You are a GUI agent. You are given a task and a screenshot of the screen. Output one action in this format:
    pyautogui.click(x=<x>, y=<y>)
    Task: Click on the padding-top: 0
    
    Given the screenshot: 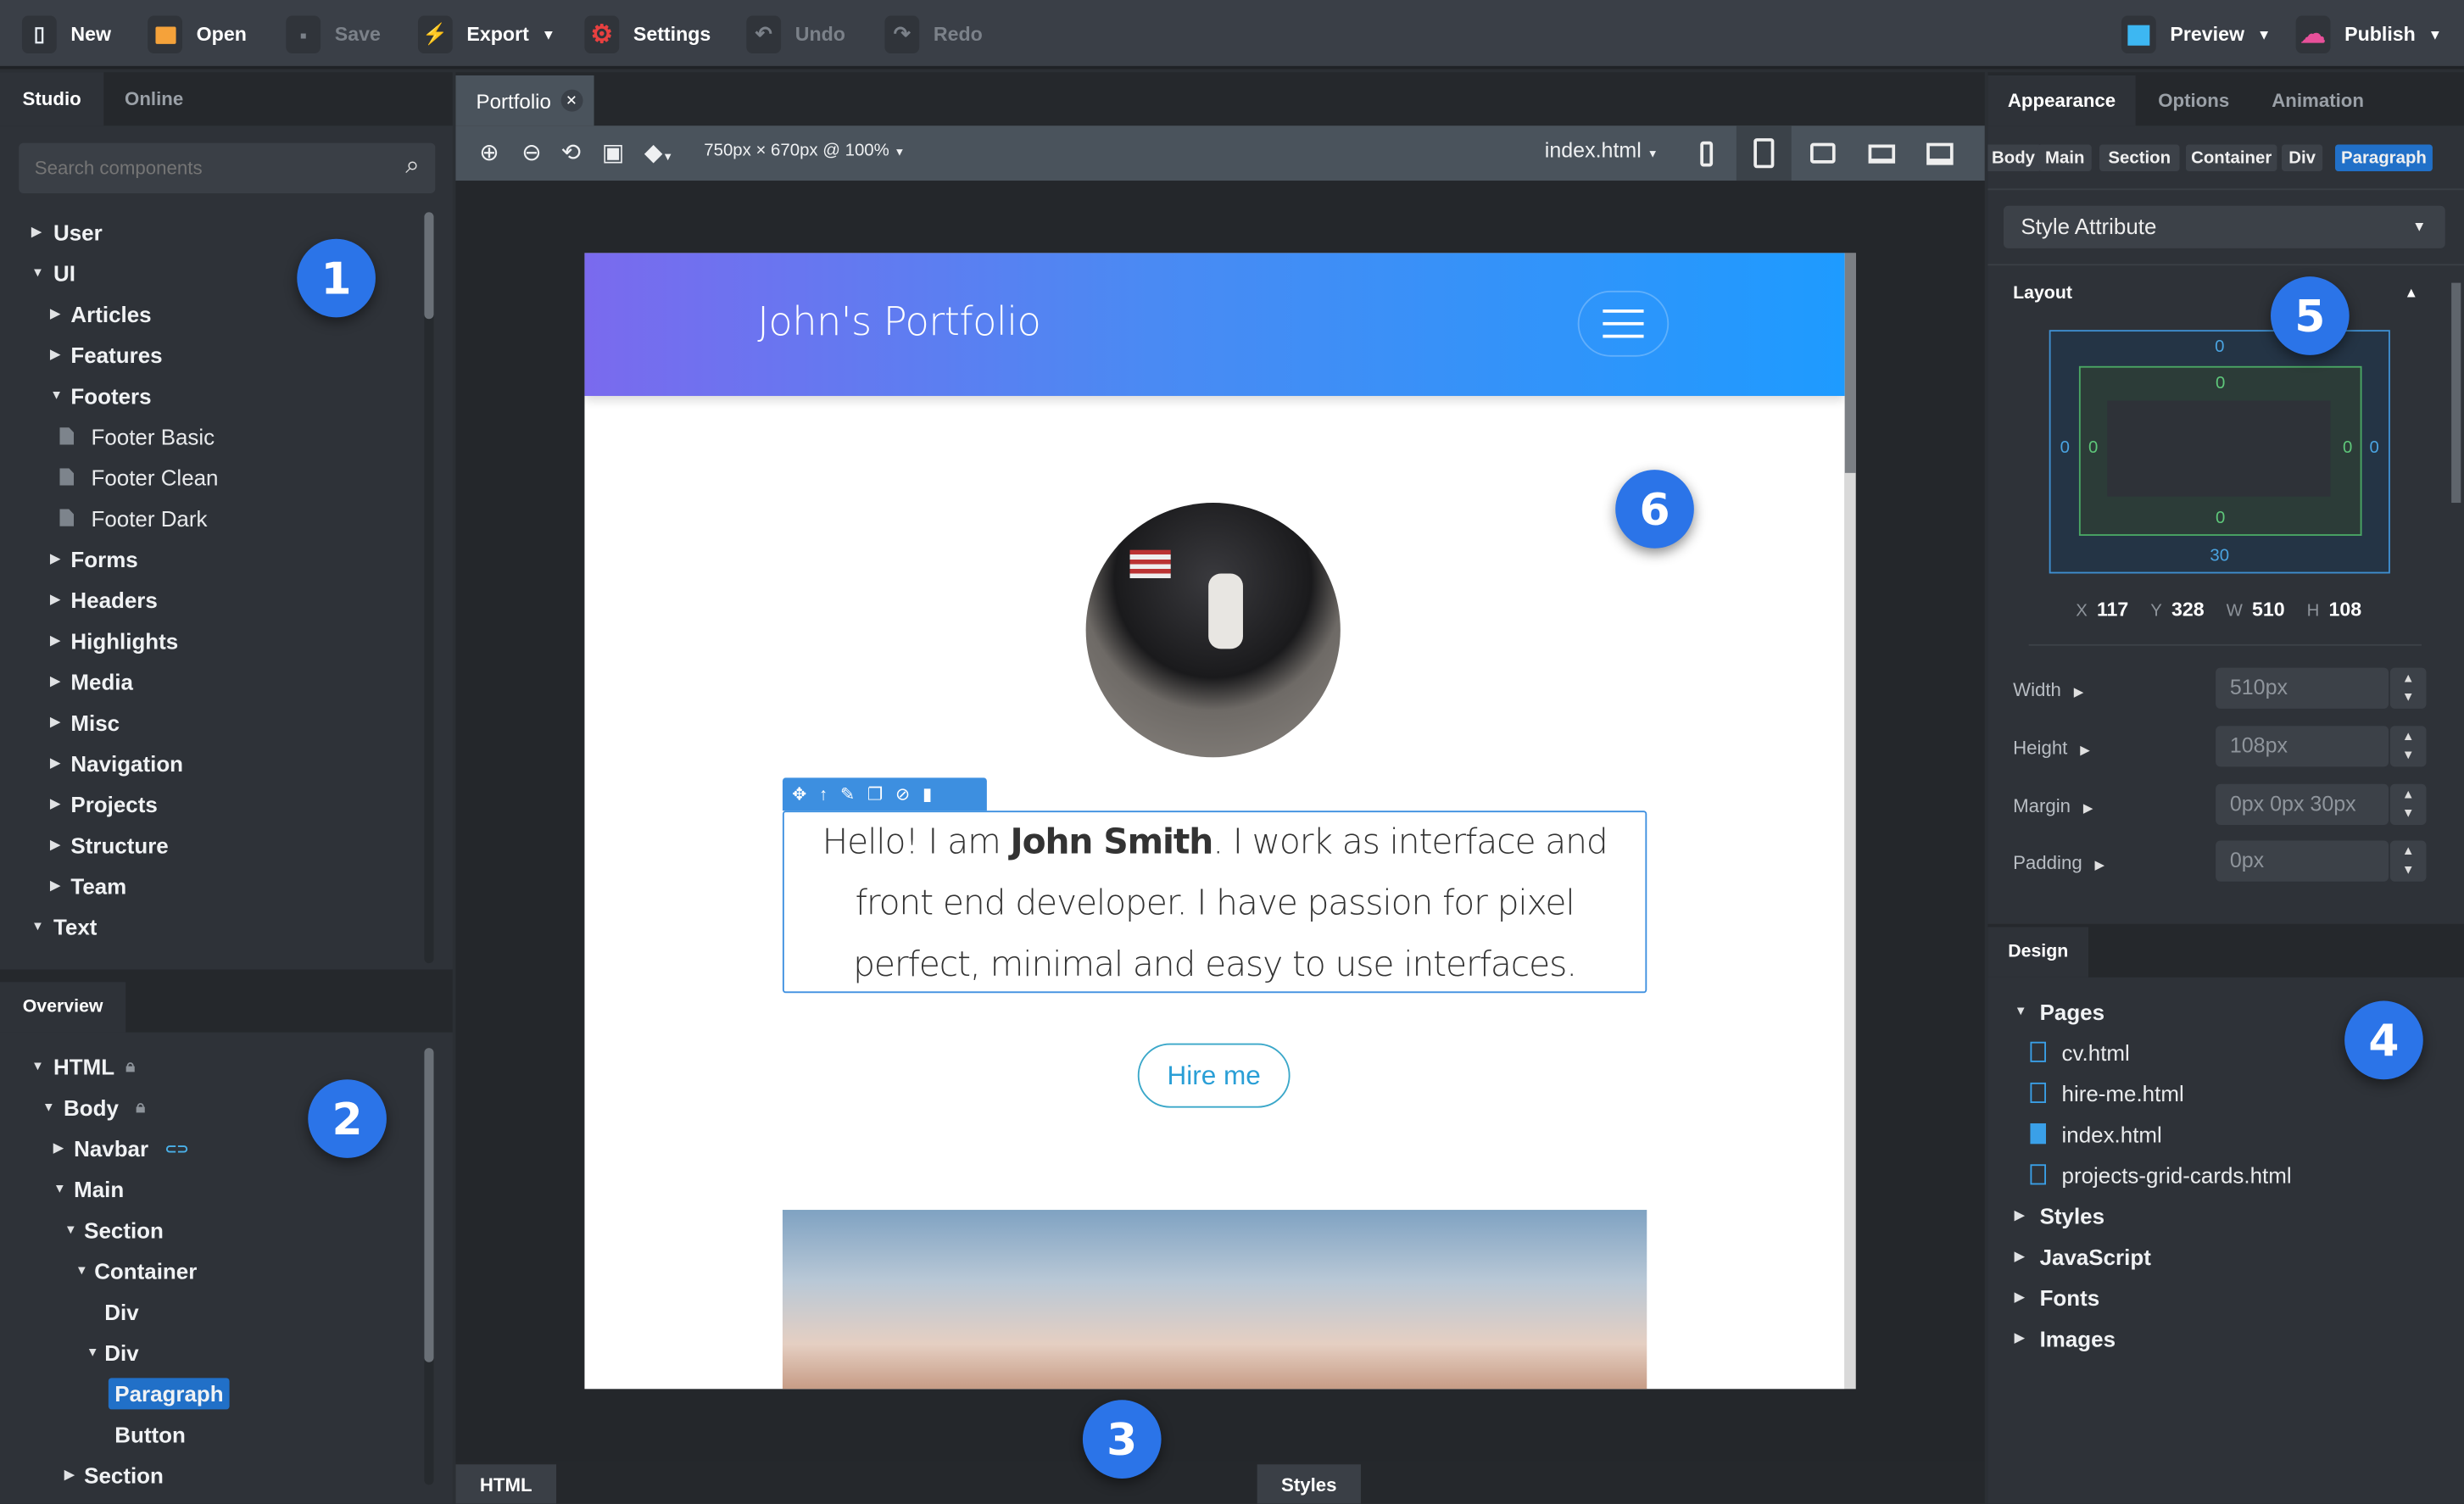 What is the action you would take?
    pyautogui.click(x=2221, y=383)
    